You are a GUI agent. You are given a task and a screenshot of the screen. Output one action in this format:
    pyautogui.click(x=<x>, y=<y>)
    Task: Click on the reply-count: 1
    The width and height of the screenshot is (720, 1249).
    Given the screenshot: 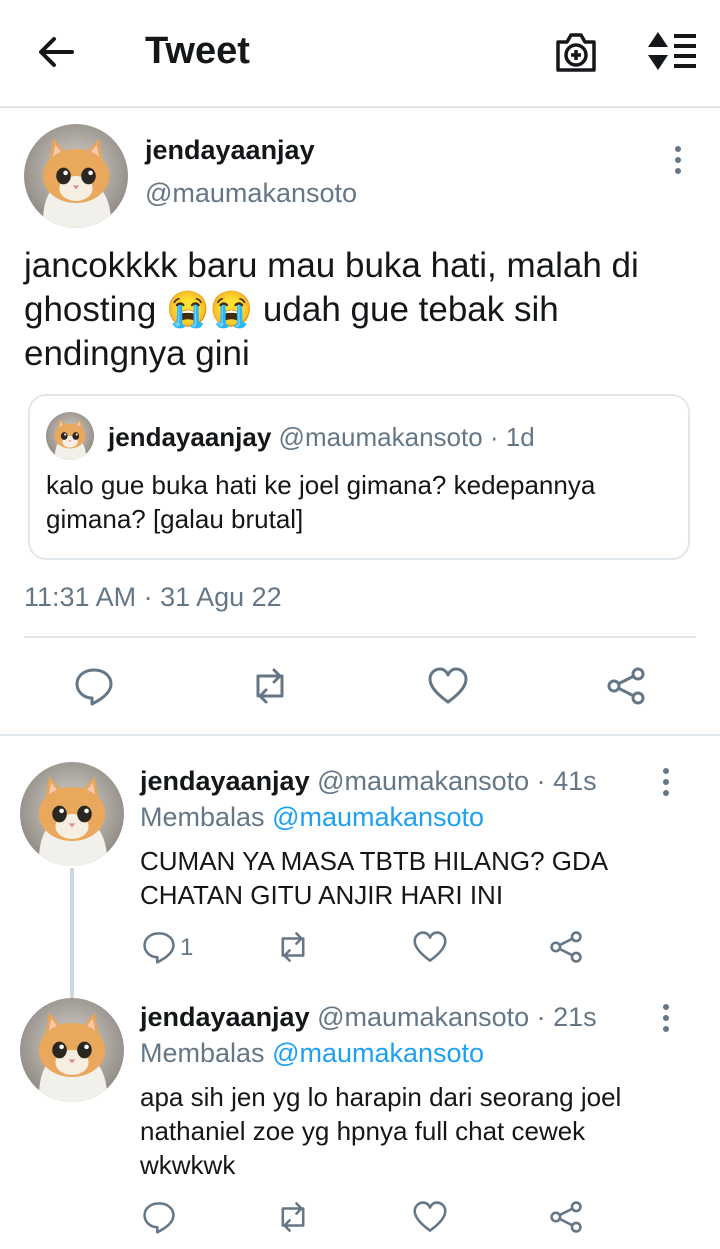 What is the action you would take?
    pyautogui.click(x=187, y=947)
    